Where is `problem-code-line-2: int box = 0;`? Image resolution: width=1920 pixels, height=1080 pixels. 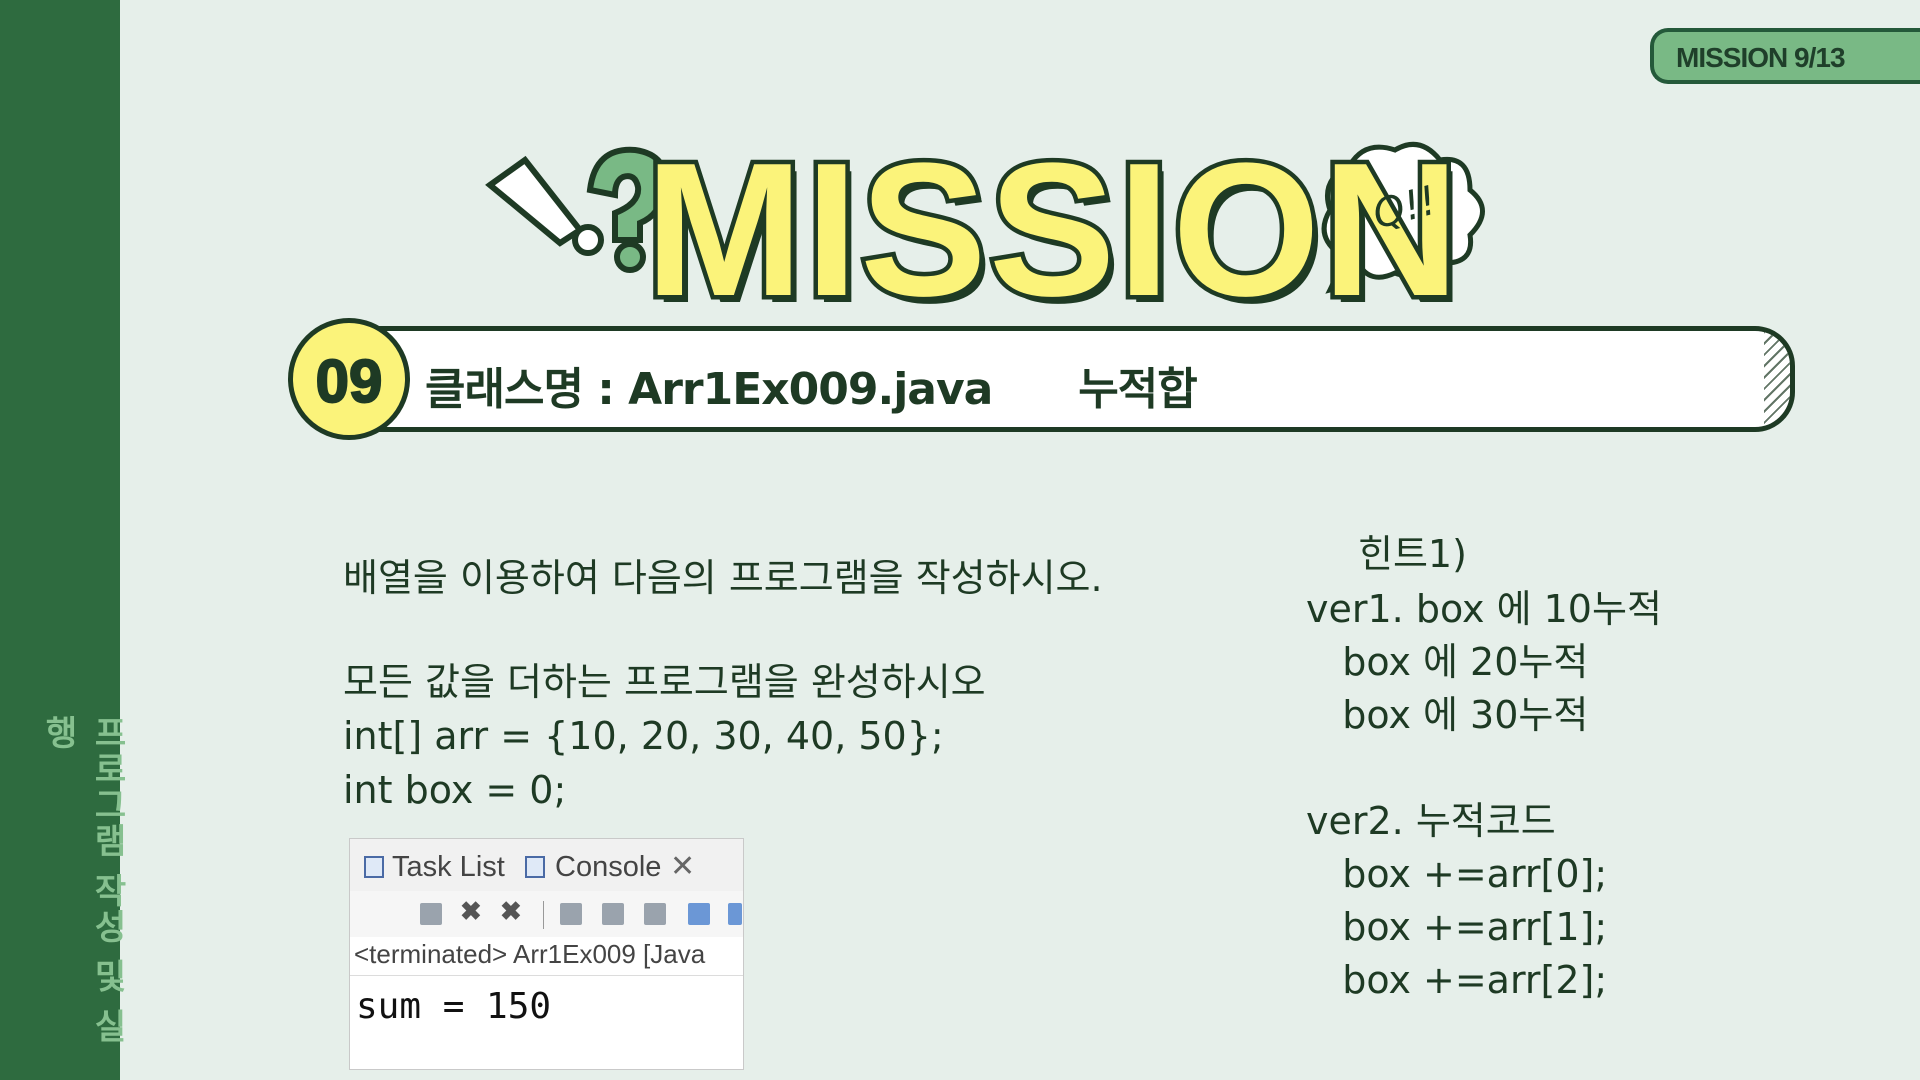 problem-code-line-2: int box = 0; is located at coordinates (455, 790).